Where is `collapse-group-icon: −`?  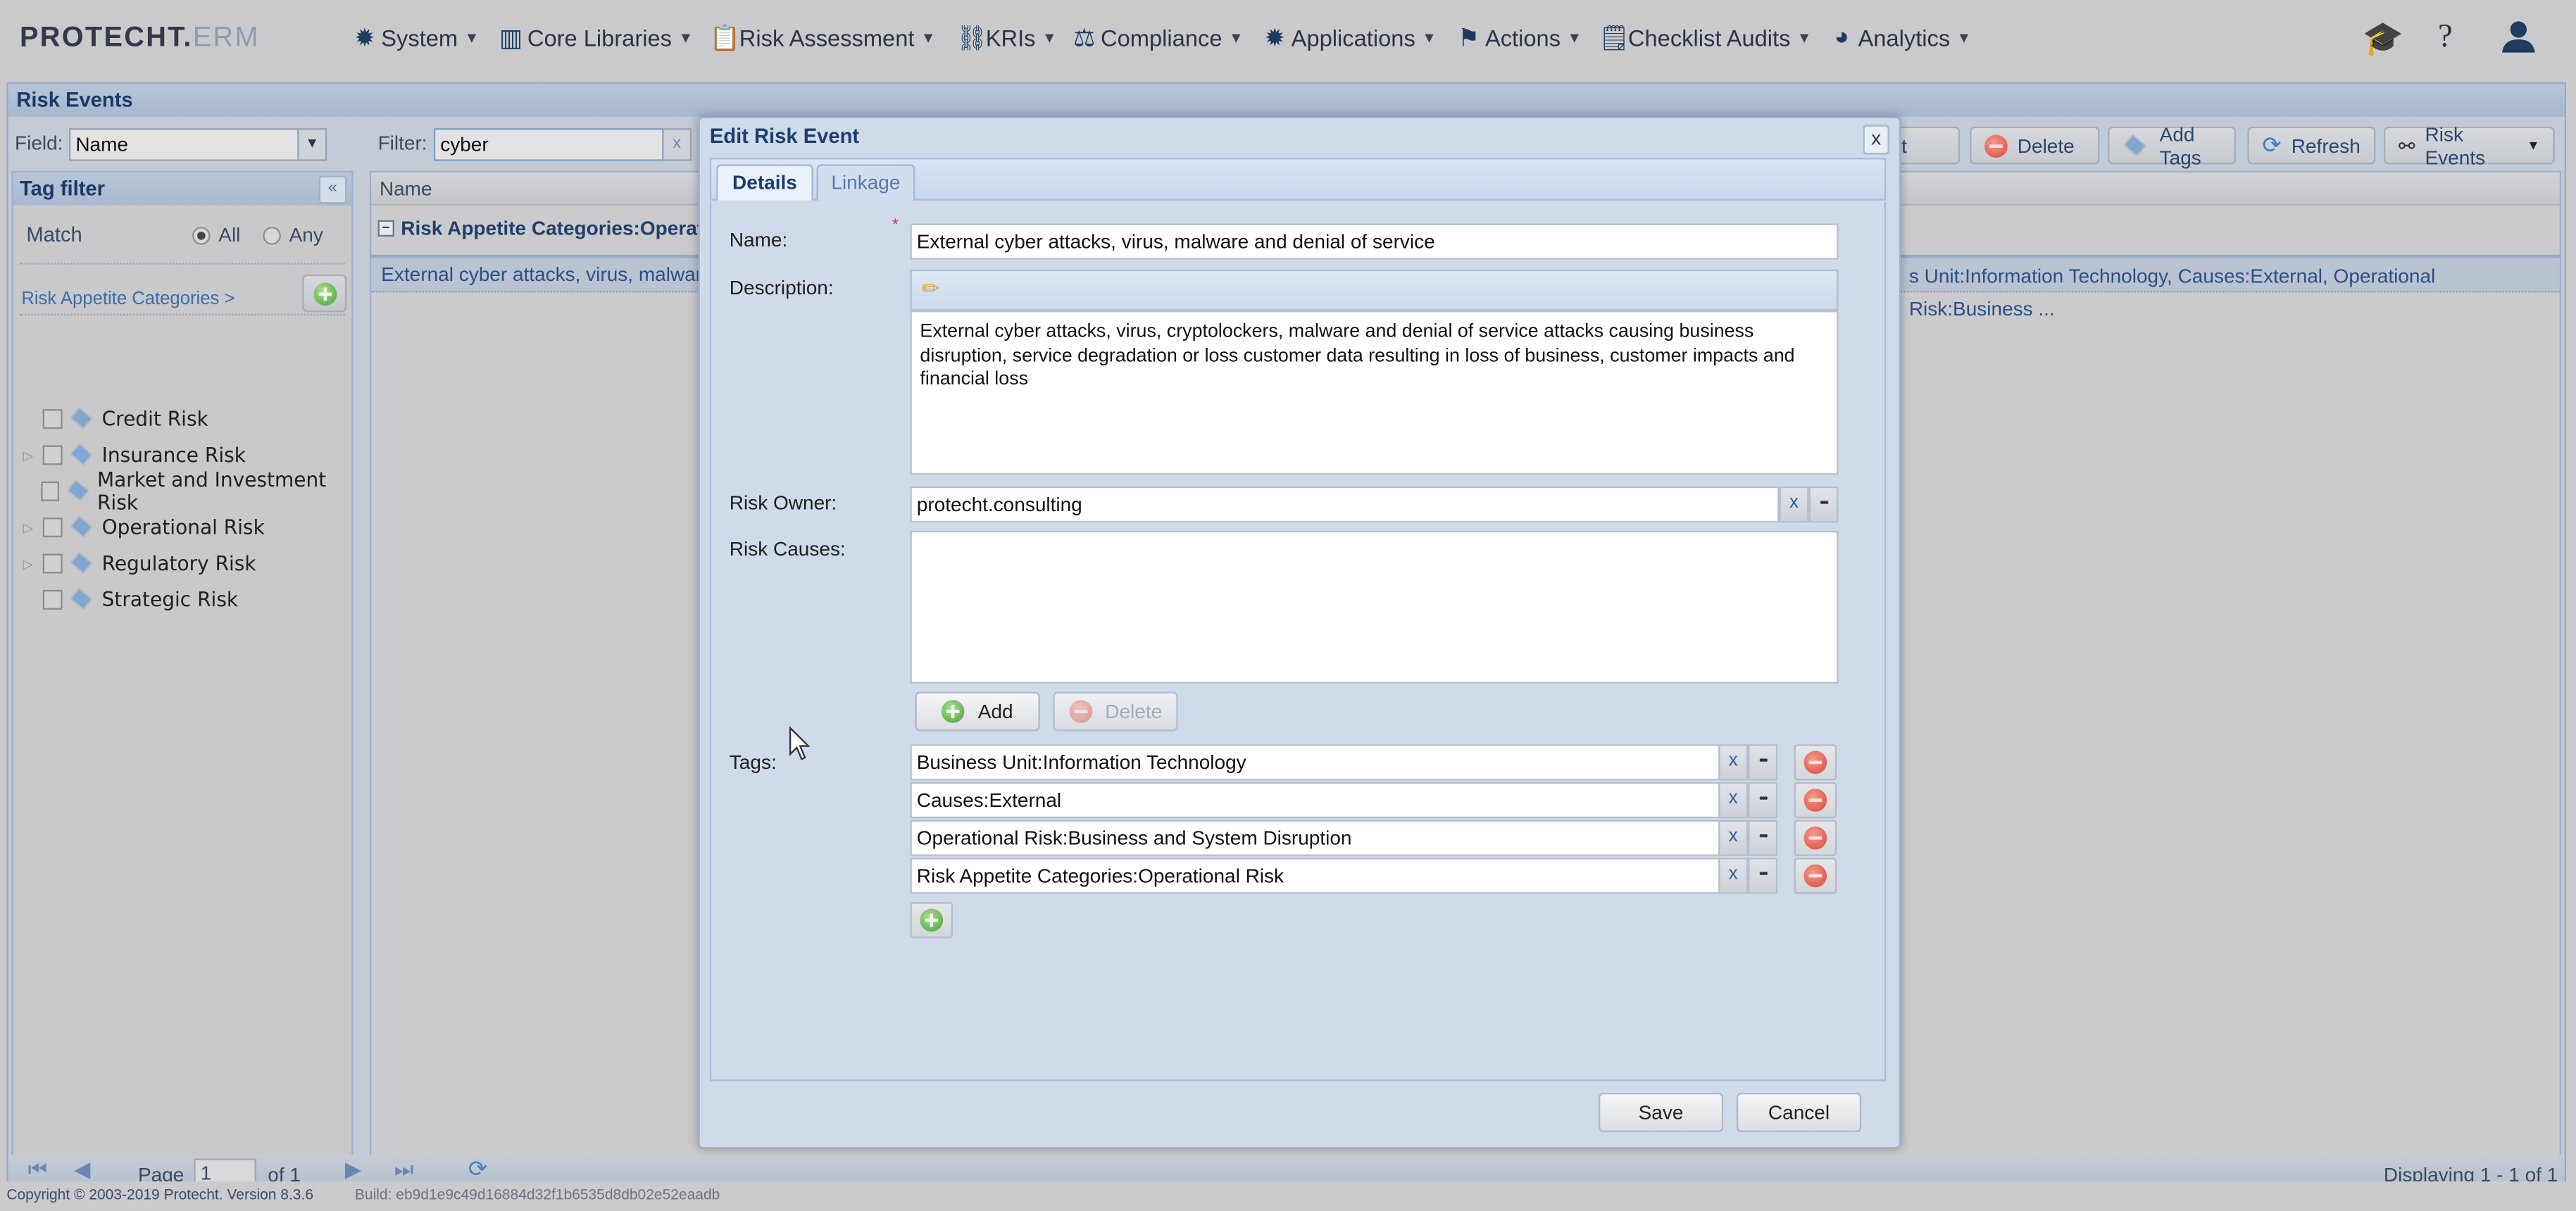 collapse-group-icon: − is located at coordinates (385, 228).